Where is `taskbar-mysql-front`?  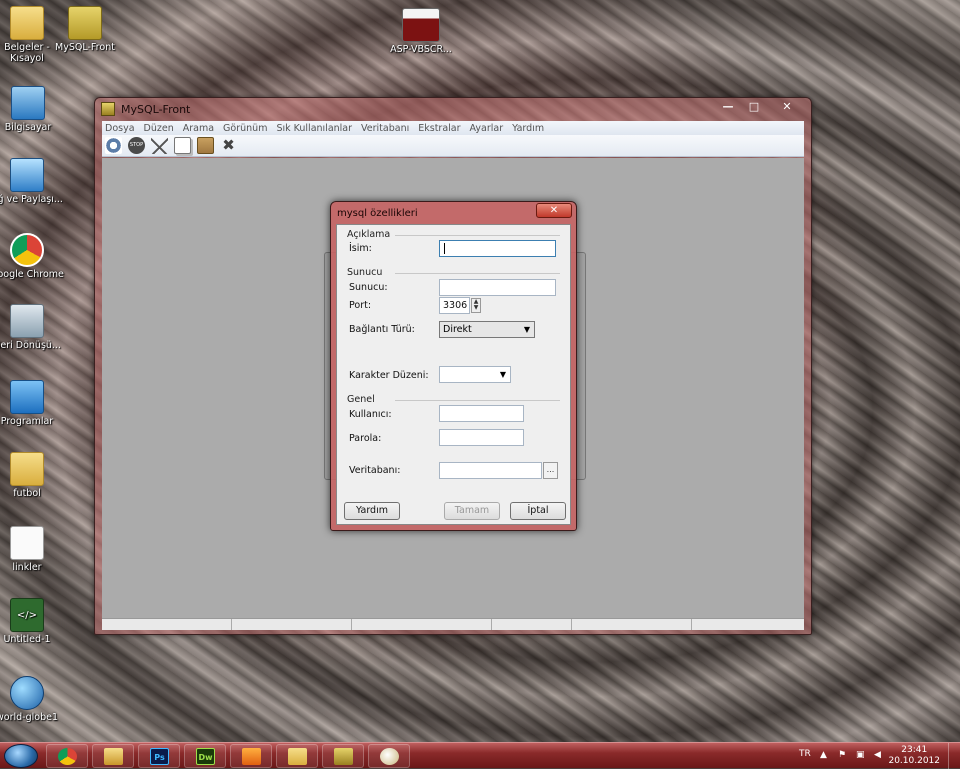 taskbar-mysql-front is located at coordinates (343, 756).